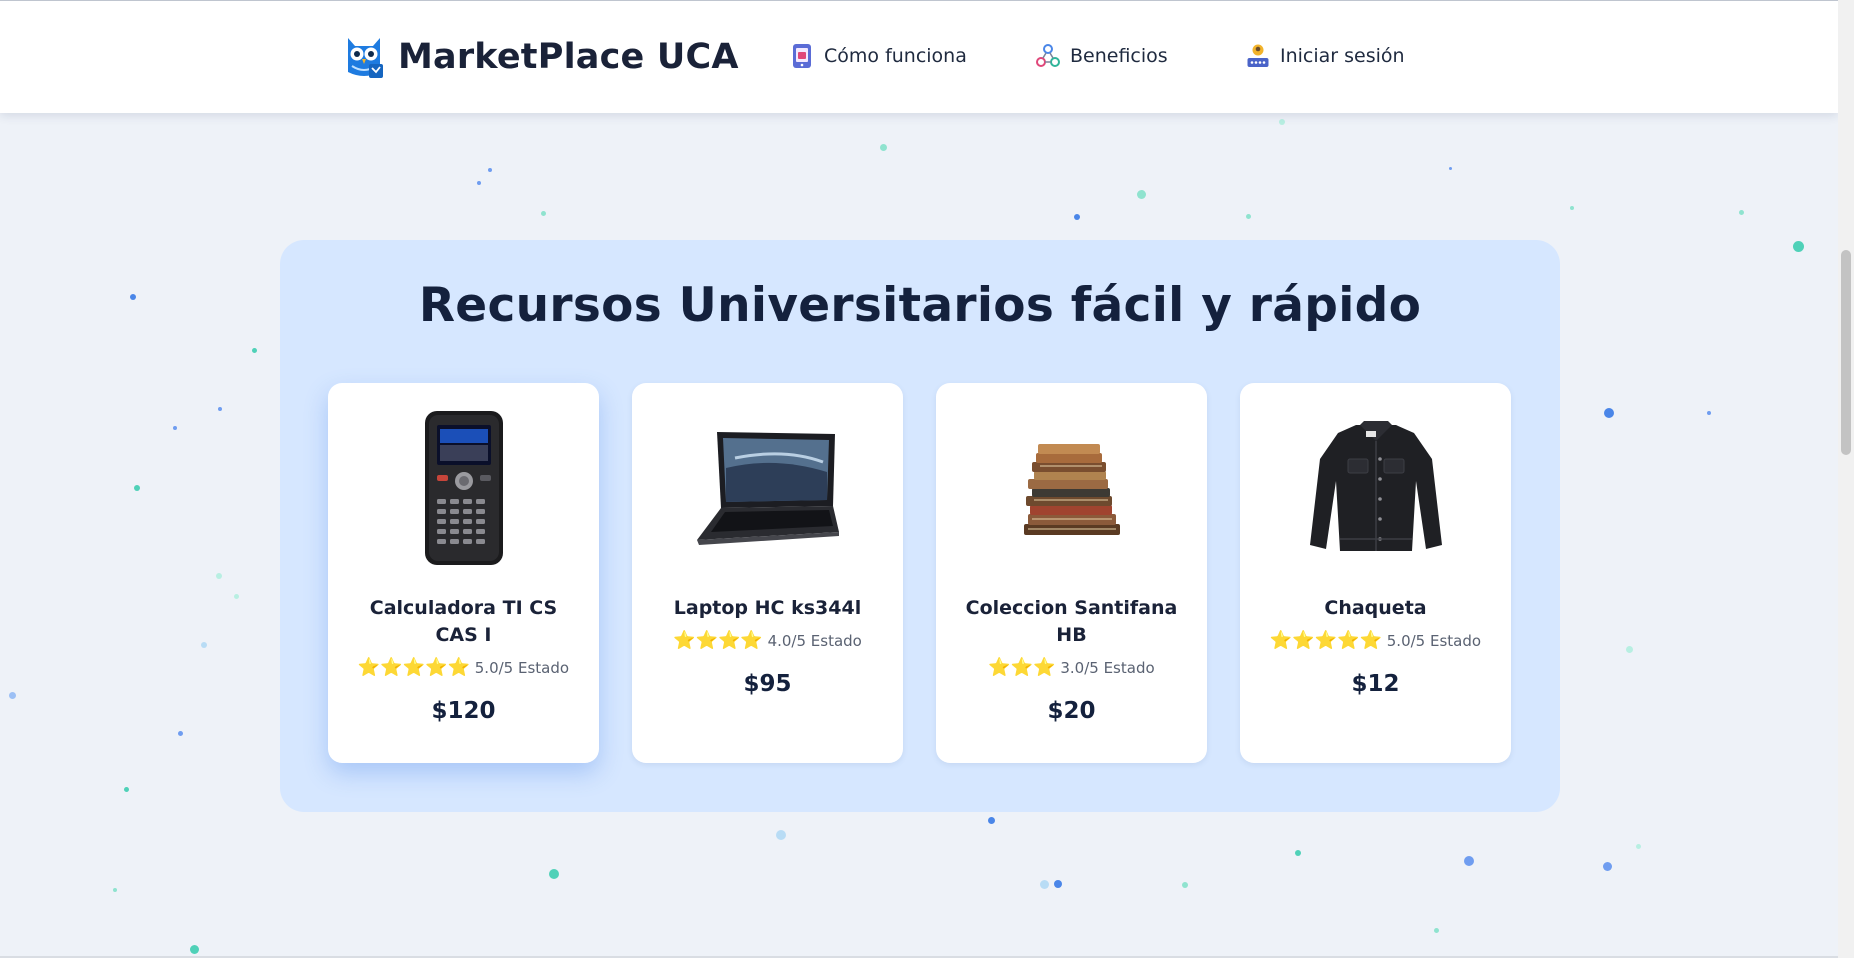  Describe the element at coordinates (1071, 711) in the screenshot. I see `product-price: $20` at that location.